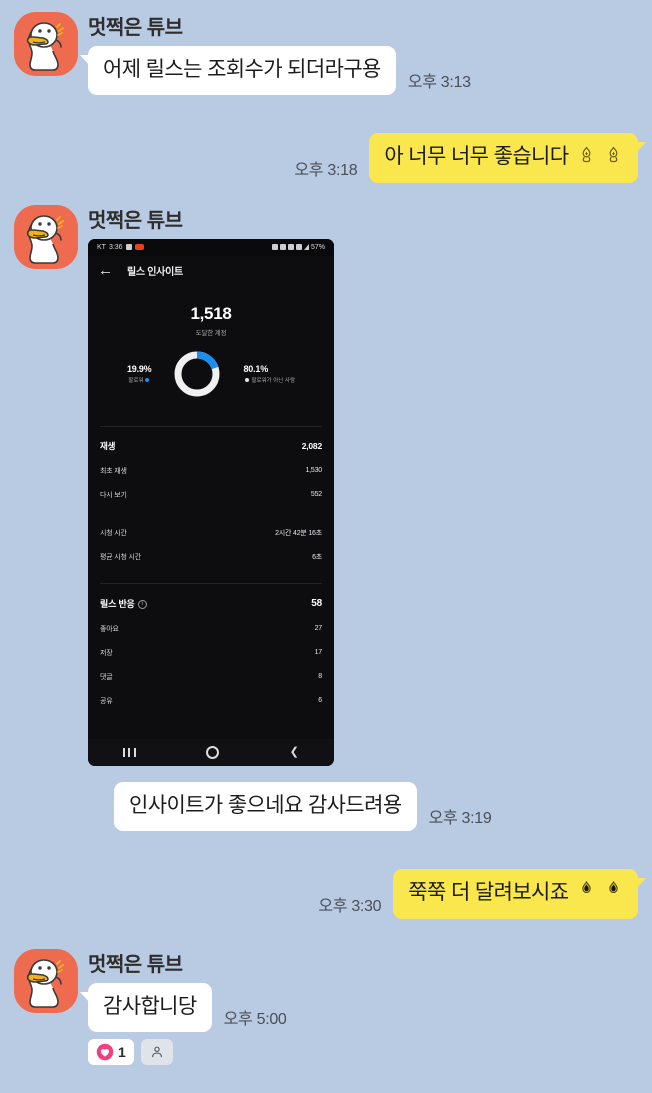 The image size is (652, 1093). What do you see at coordinates (476, 157) in the screenshot?
I see `message-text: 아 너무 너무 좋습니다` at bounding box center [476, 157].